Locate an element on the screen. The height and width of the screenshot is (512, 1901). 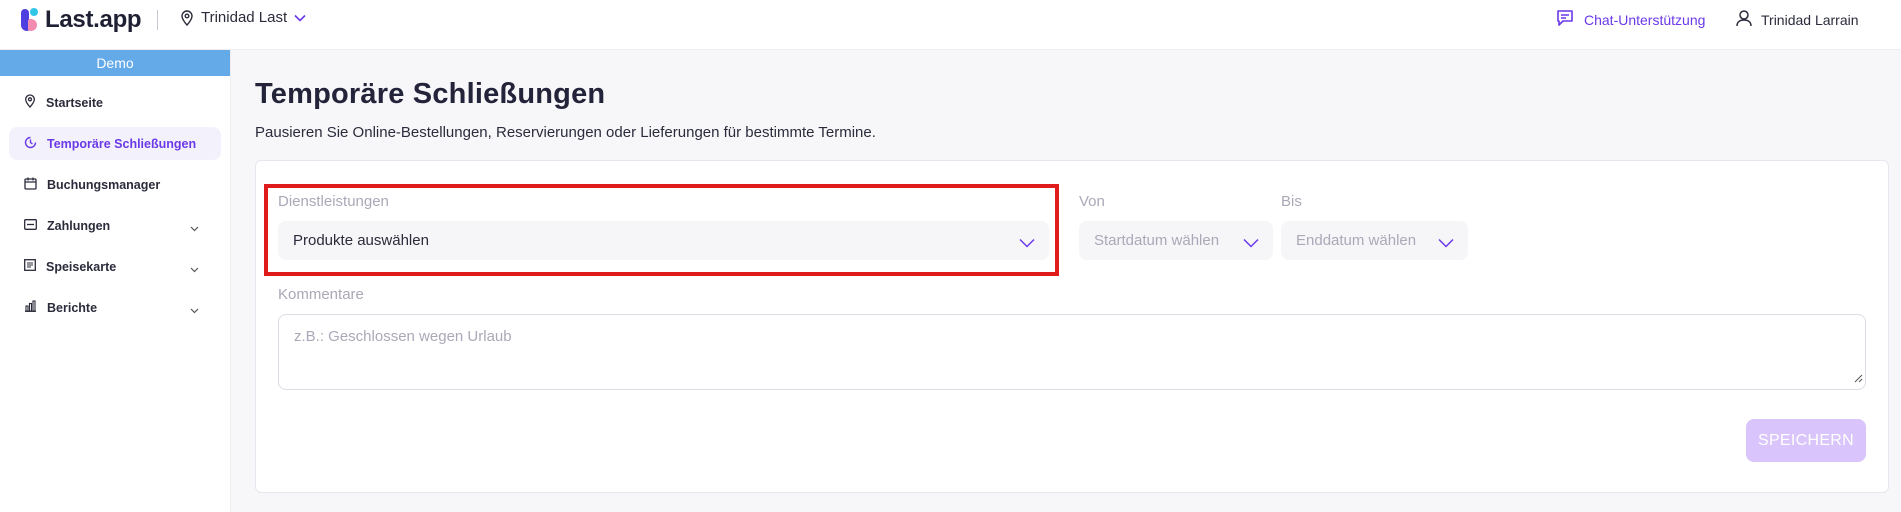
sidebar-item-zahlungen: Zahlungen is located at coordinates (115, 225).